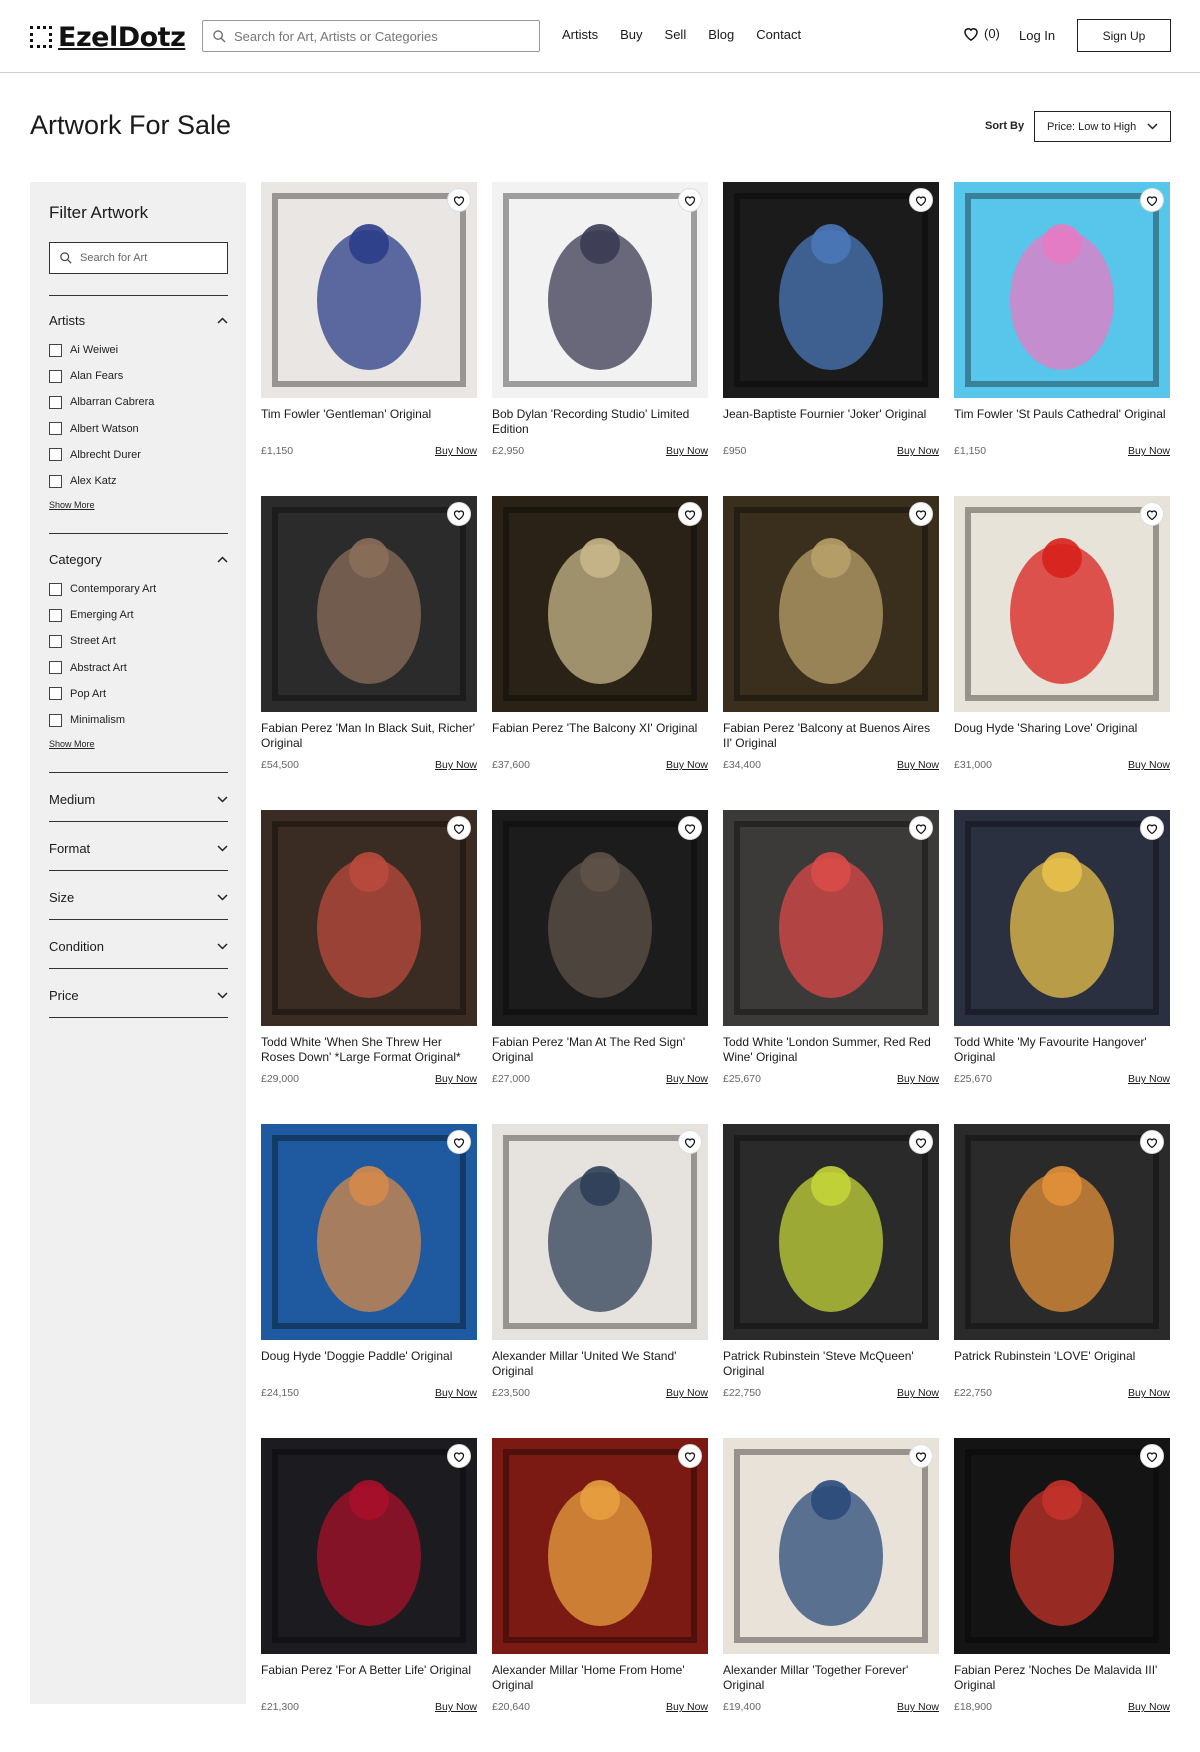 The width and height of the screenshot is (1200, 1752). I want to click on product-title: Tim Fowler 'St Pauls Cathedral' Original, so click(1062, 414).